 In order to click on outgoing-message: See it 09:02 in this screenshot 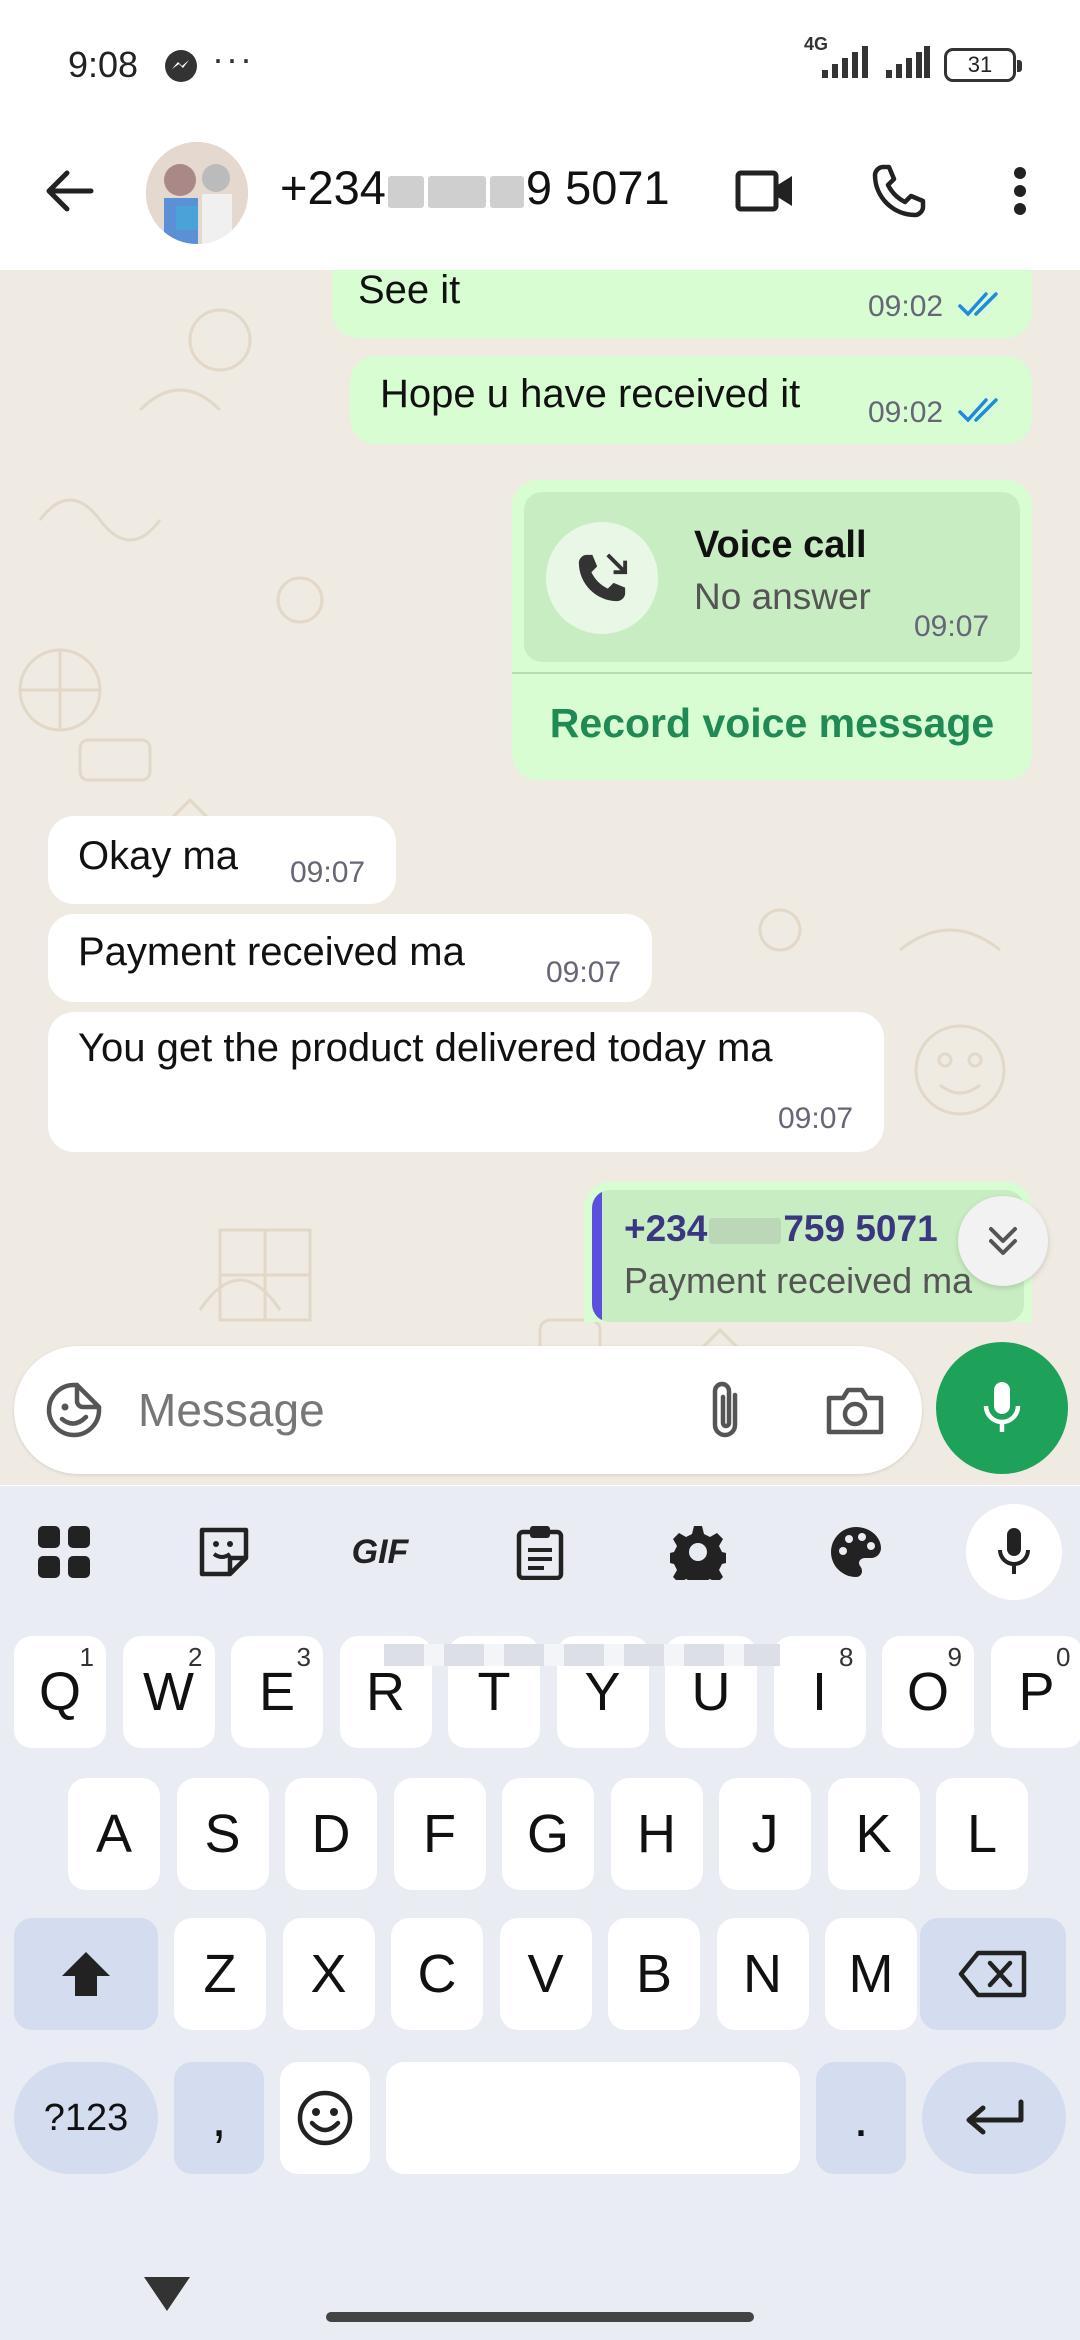, I will do `click(682, 304)`.